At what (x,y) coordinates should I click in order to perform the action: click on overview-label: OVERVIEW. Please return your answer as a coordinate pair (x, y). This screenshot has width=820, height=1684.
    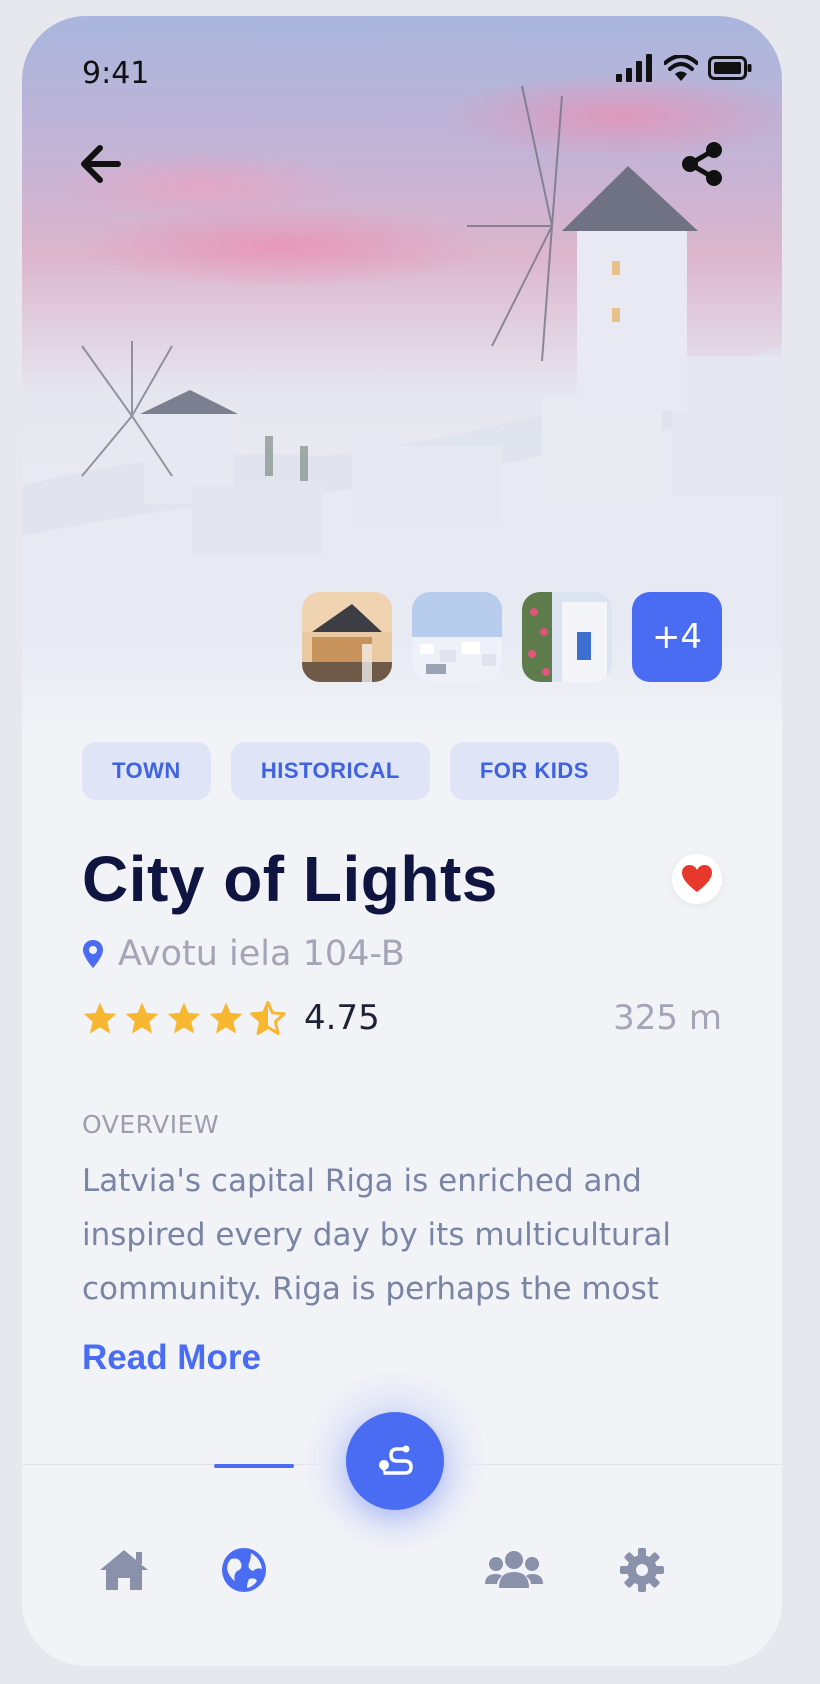
    Looking at the image, I should click on (151, 1124).